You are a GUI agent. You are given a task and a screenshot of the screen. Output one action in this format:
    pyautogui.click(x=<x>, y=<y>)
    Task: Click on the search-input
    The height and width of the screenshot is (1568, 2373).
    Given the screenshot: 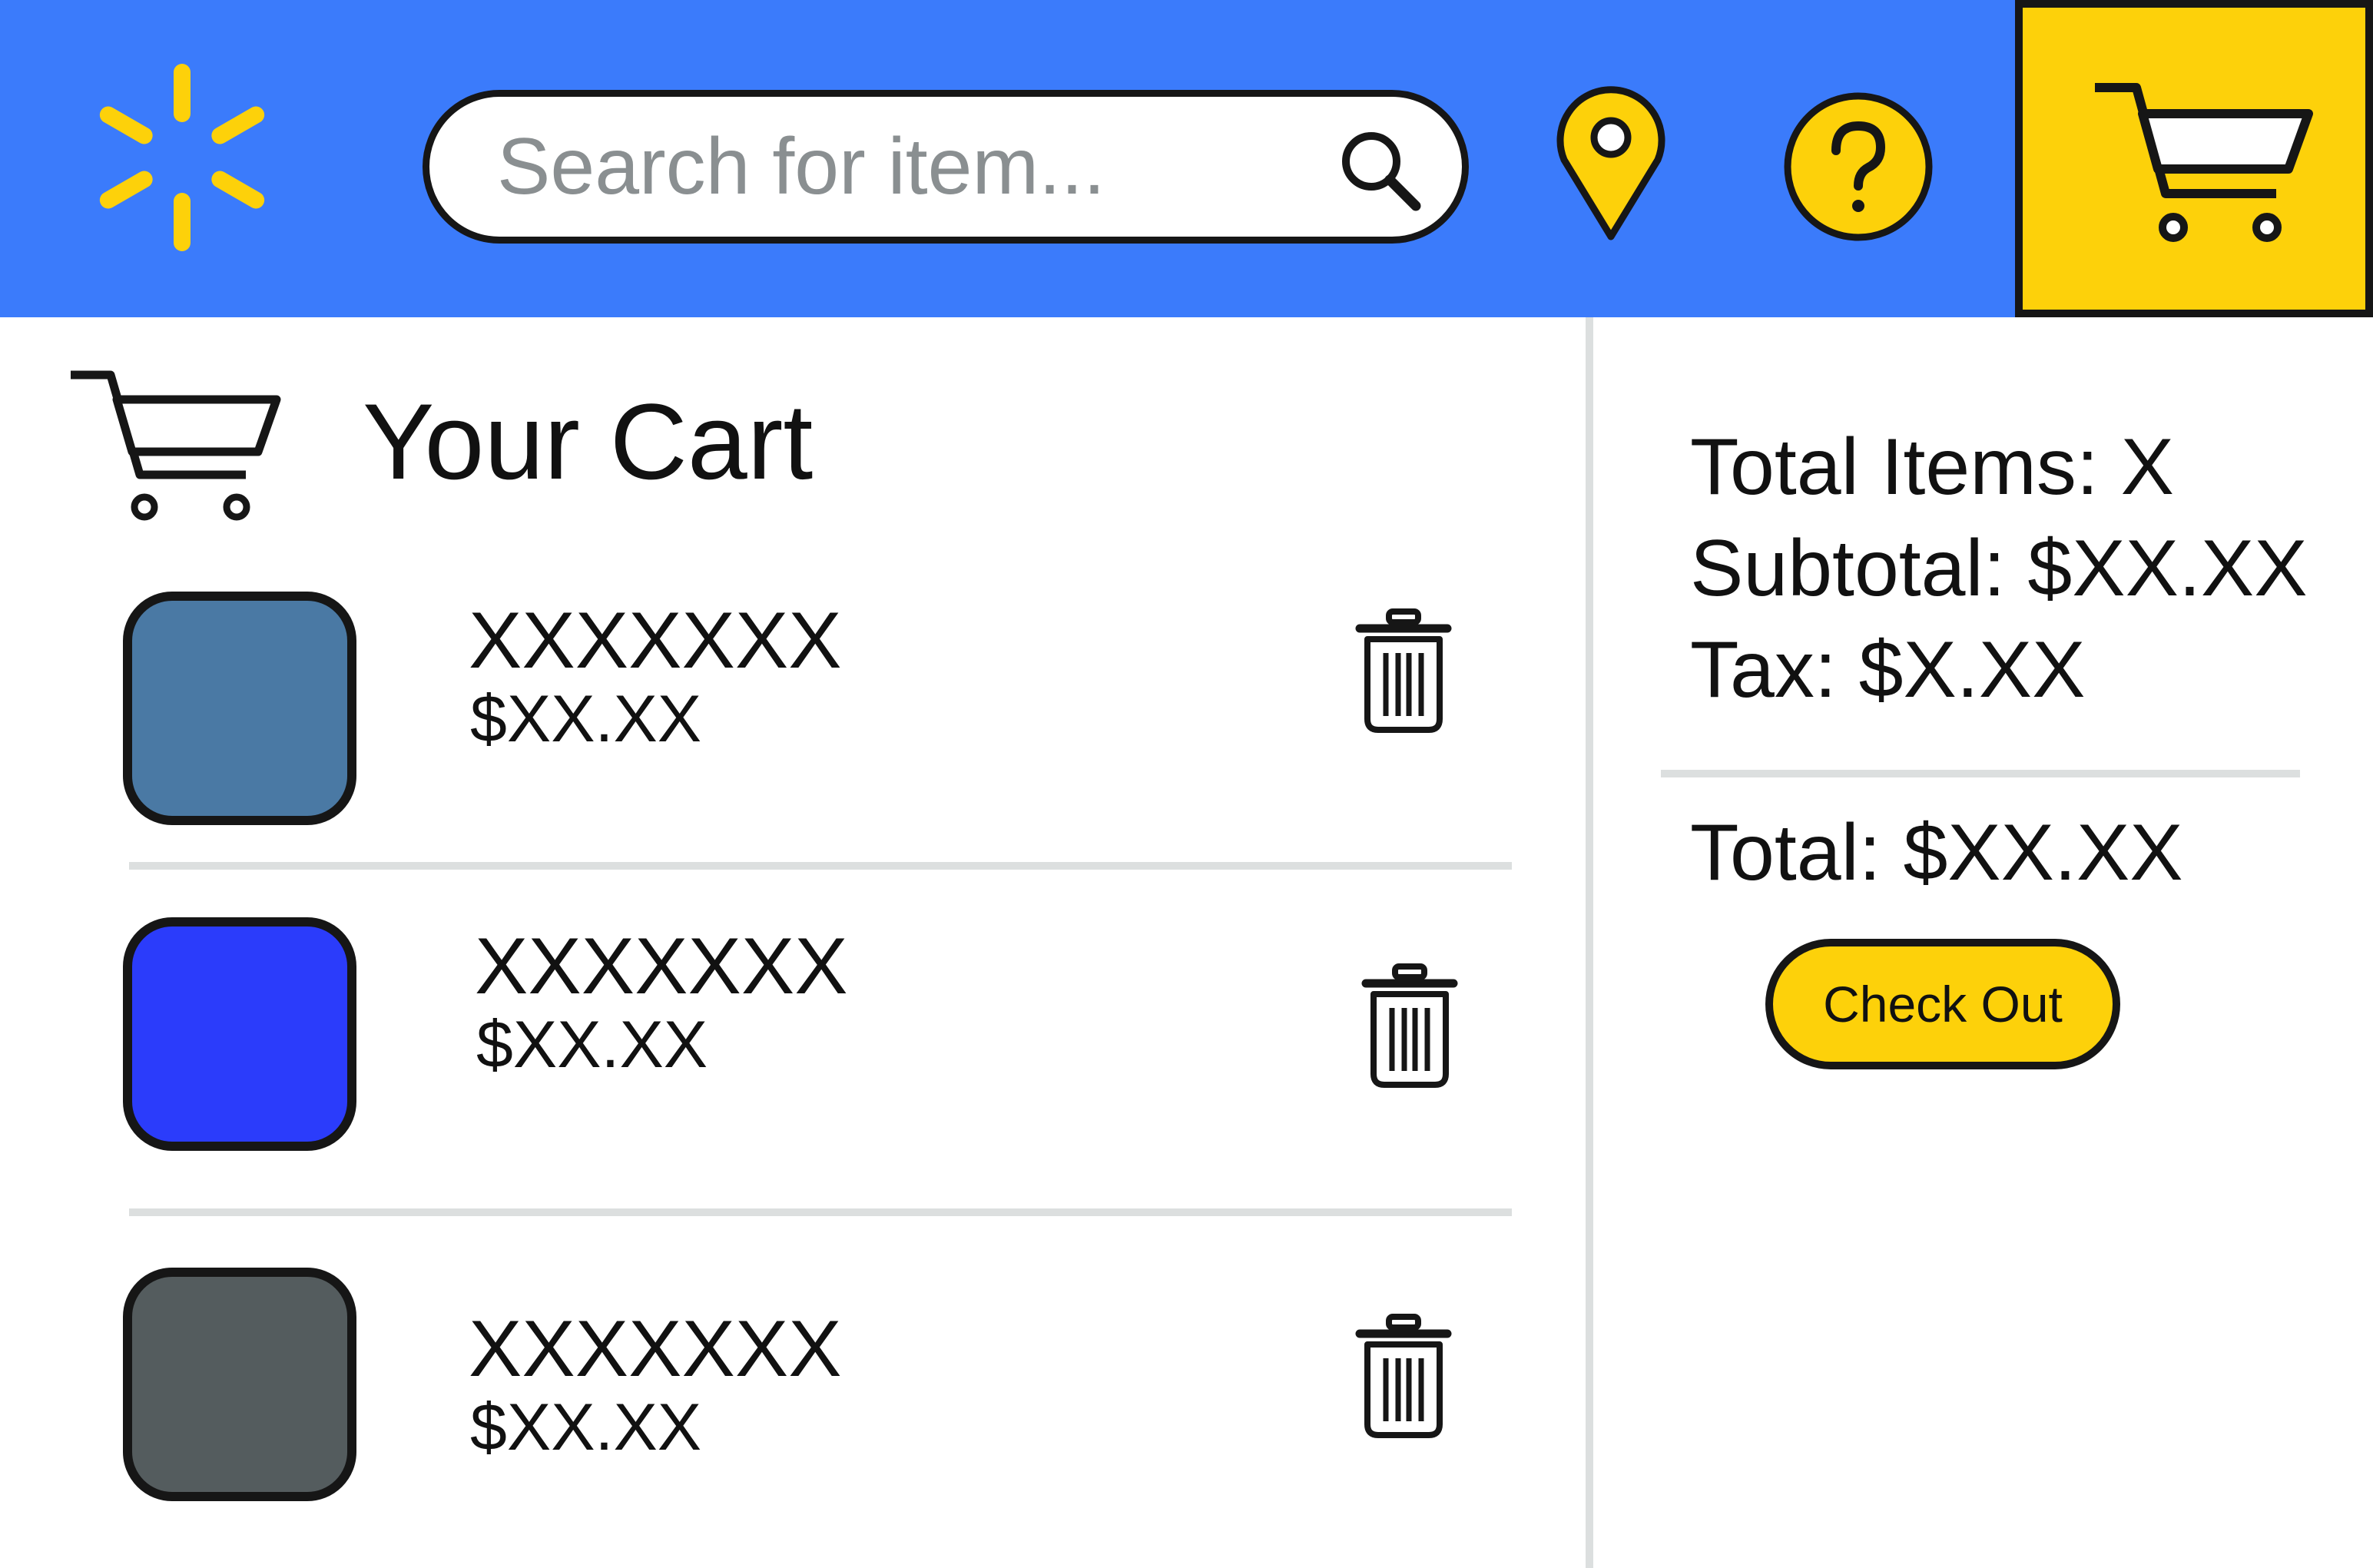 What is the action you would take?
    pyautogui.click(x=881, y=167)
    